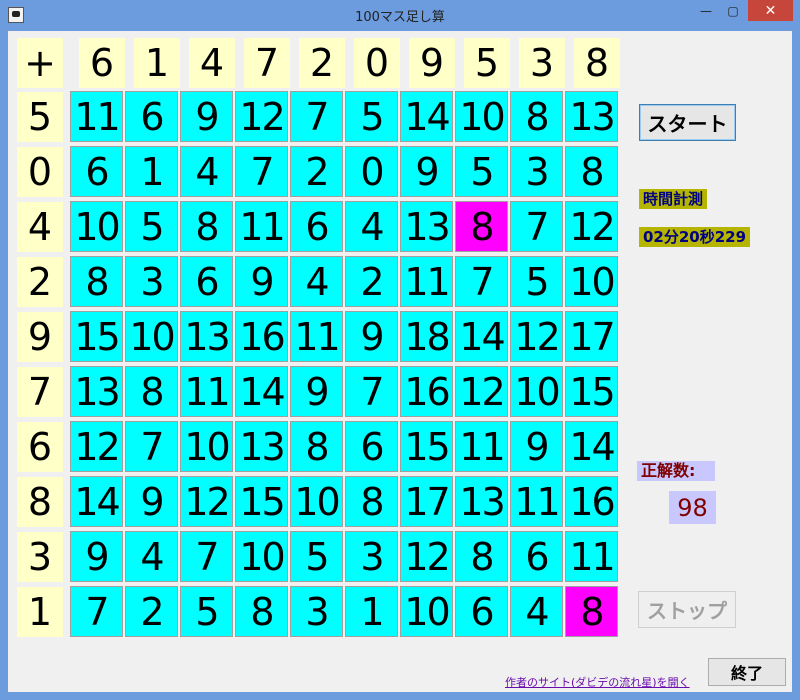 The image size is (800, 700). I want to click on author-site-link: 作者のサイト(ダビデの流れ星)を開く, so click(597, 682).